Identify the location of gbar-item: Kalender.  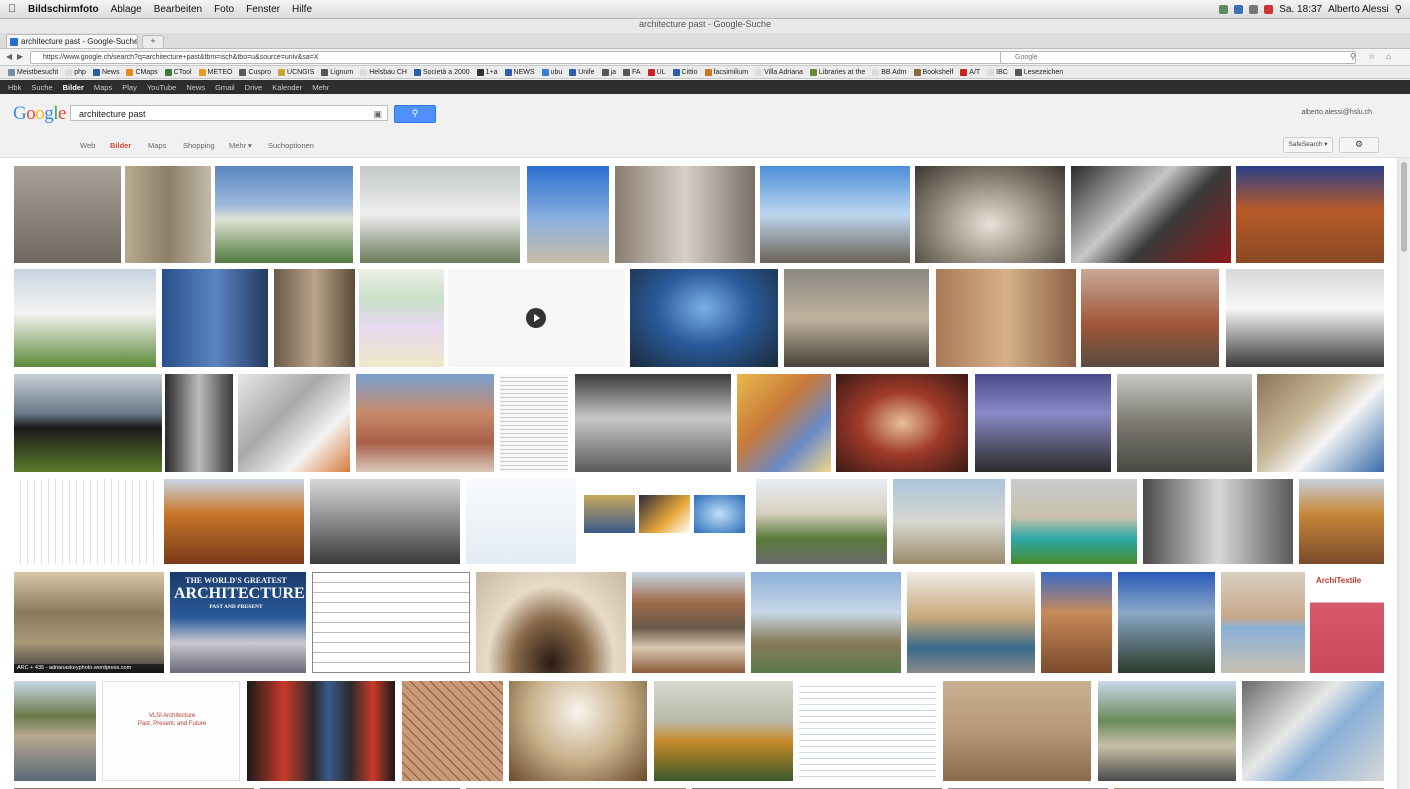
(287, 87).